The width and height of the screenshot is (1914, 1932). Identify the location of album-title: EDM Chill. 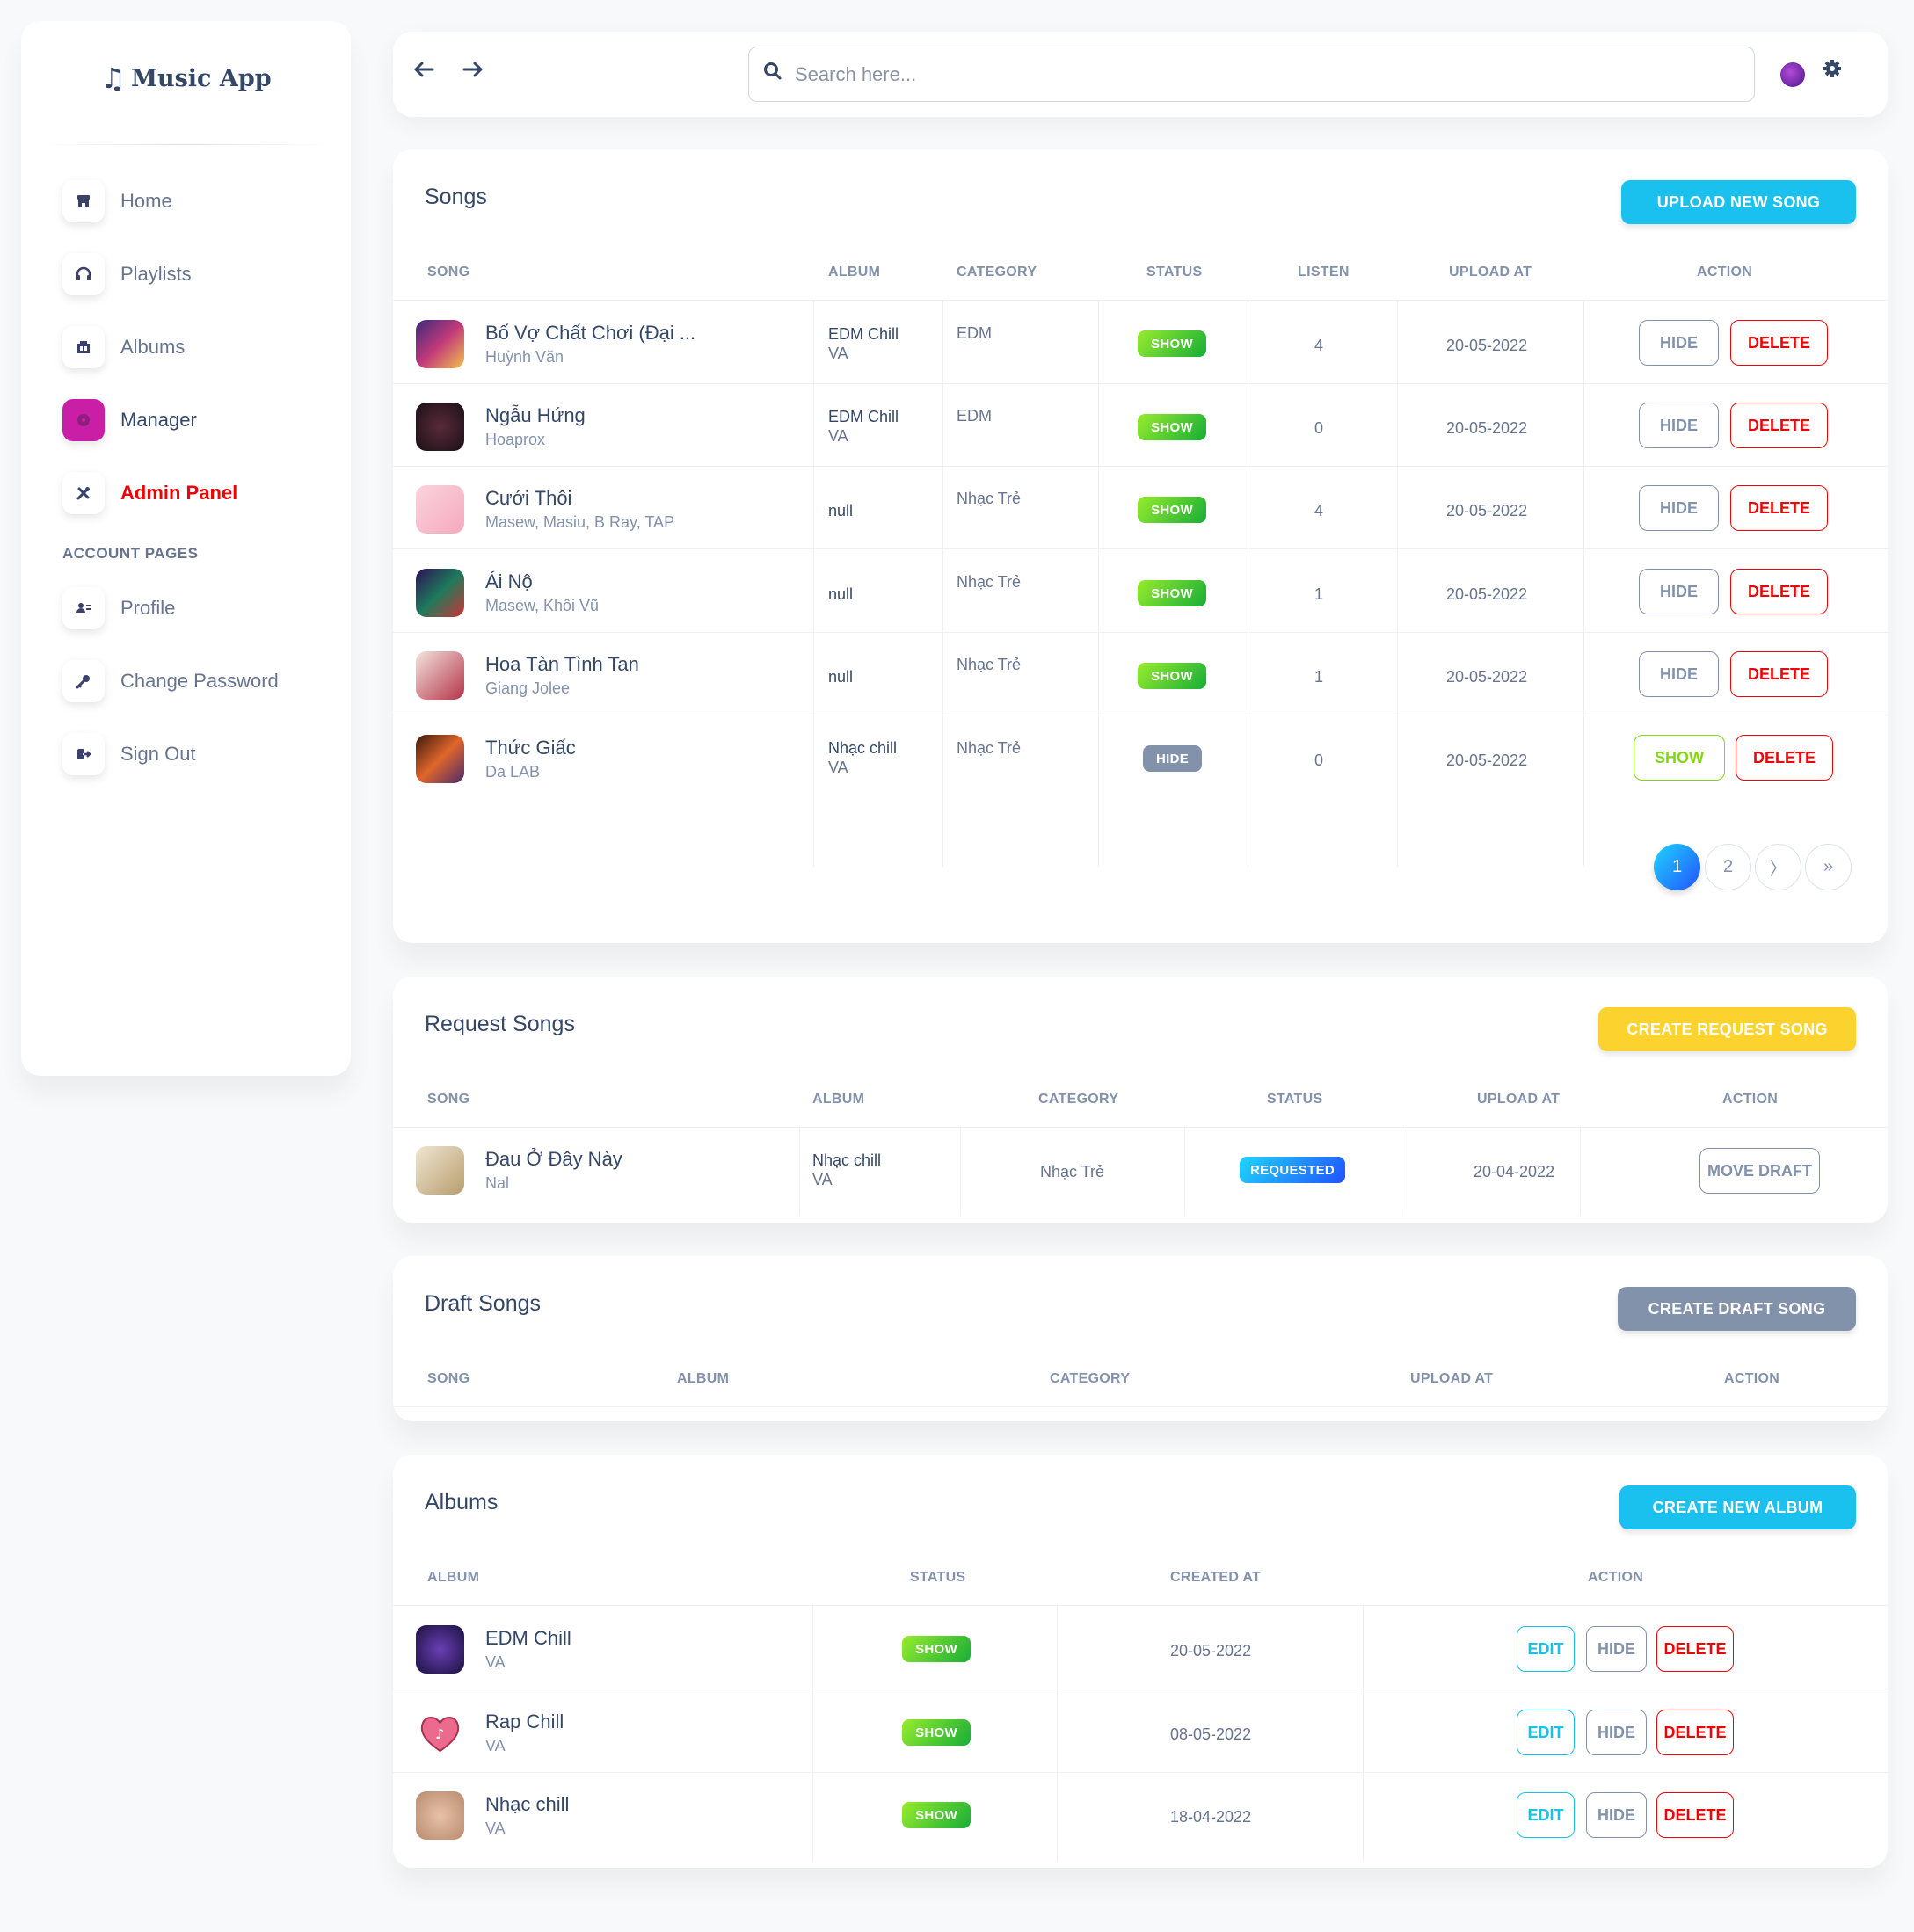
(528, 1638).